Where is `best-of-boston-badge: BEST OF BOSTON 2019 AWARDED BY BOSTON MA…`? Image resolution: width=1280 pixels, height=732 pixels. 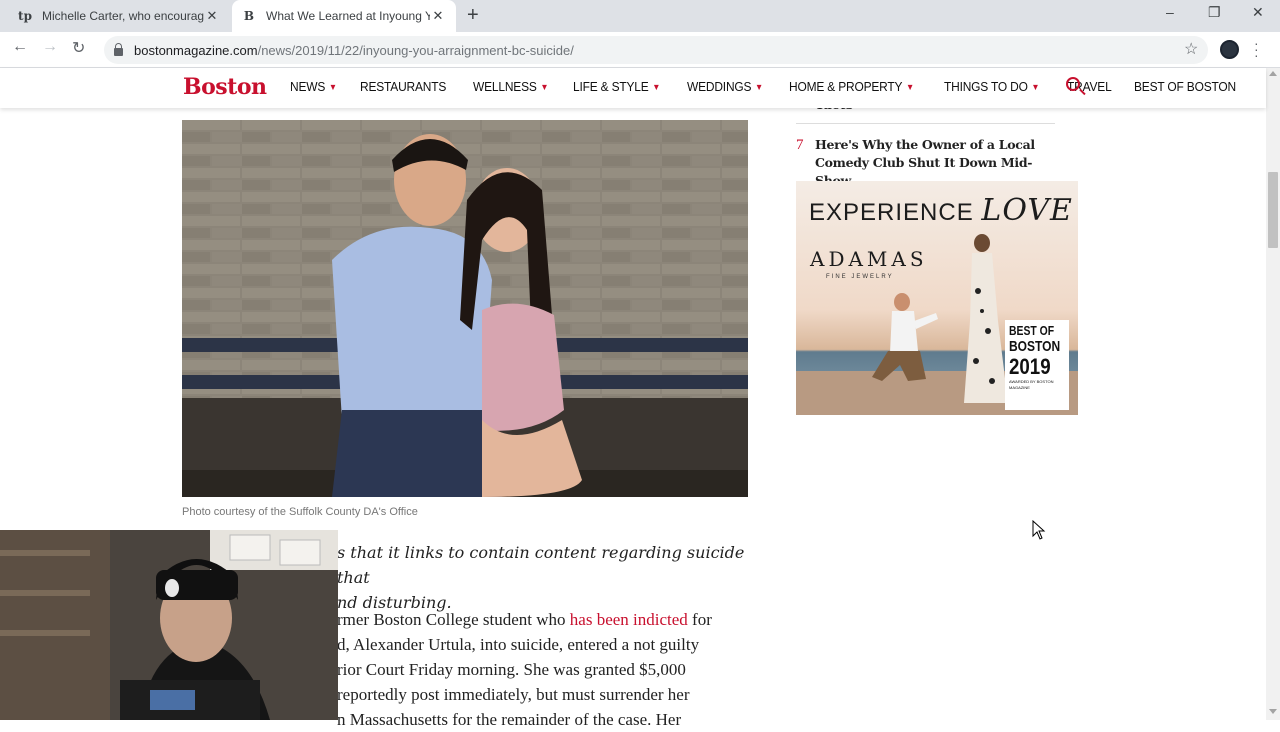 best-of-boston-badge: BEST OF BOSTON 2019 AWARDED BY BOSTON MA… is located at coordinates (1037, 365).